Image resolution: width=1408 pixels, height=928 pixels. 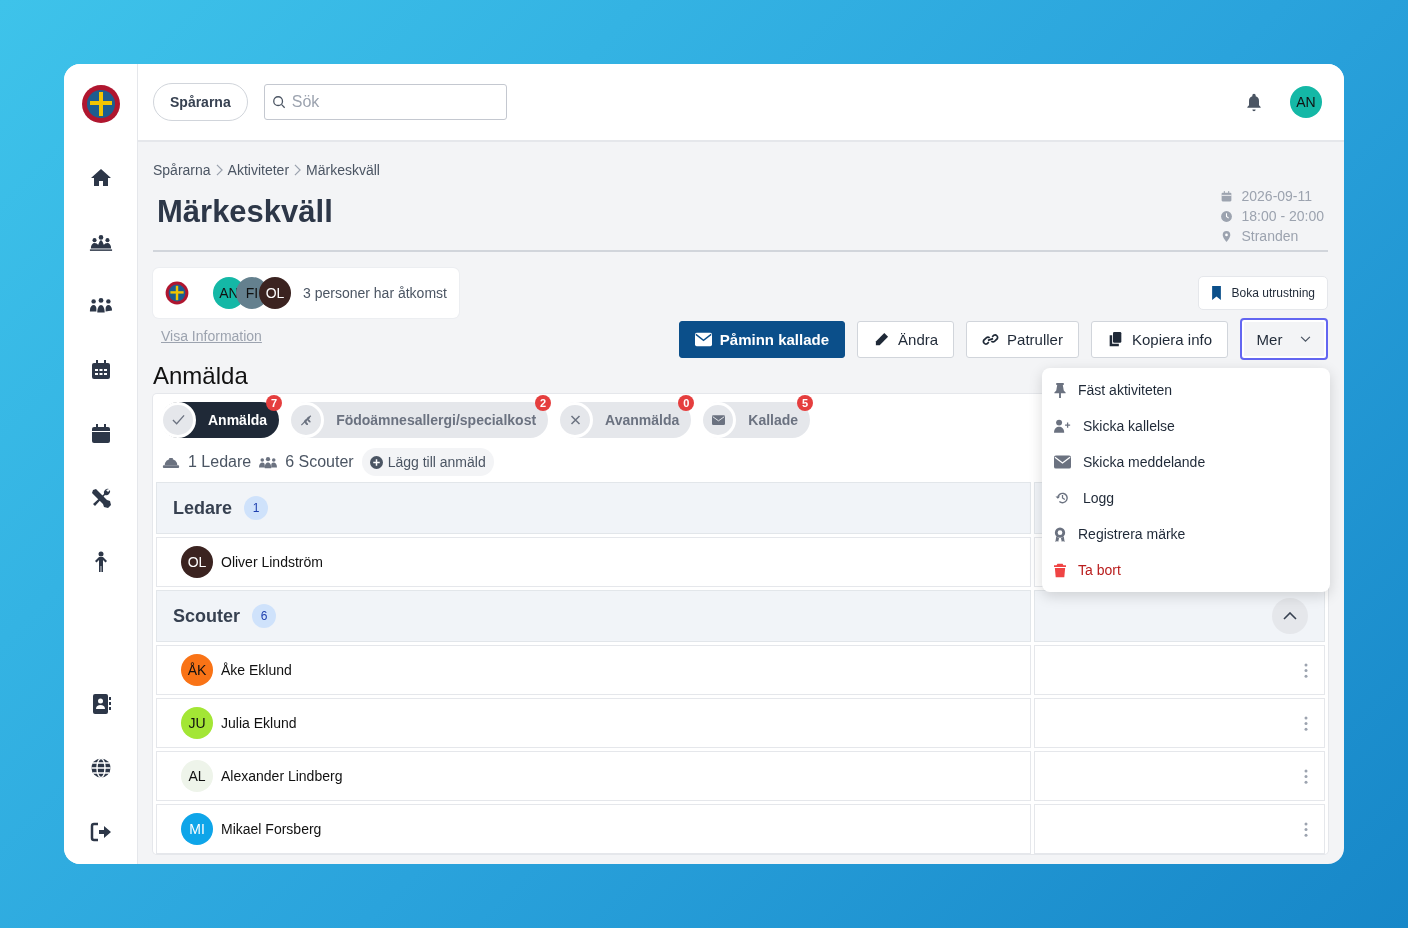 What do you see at coordinates (197, 670) in the screenshot?
I see `member-avatar: ÅK` at bounding box center [197, 670].